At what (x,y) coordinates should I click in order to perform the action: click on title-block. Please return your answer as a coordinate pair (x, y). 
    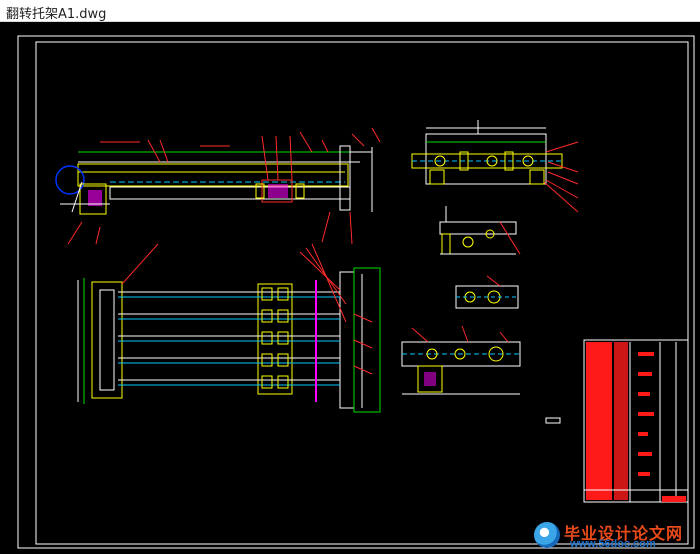
    Looking at the image, I should click on (636, 421).